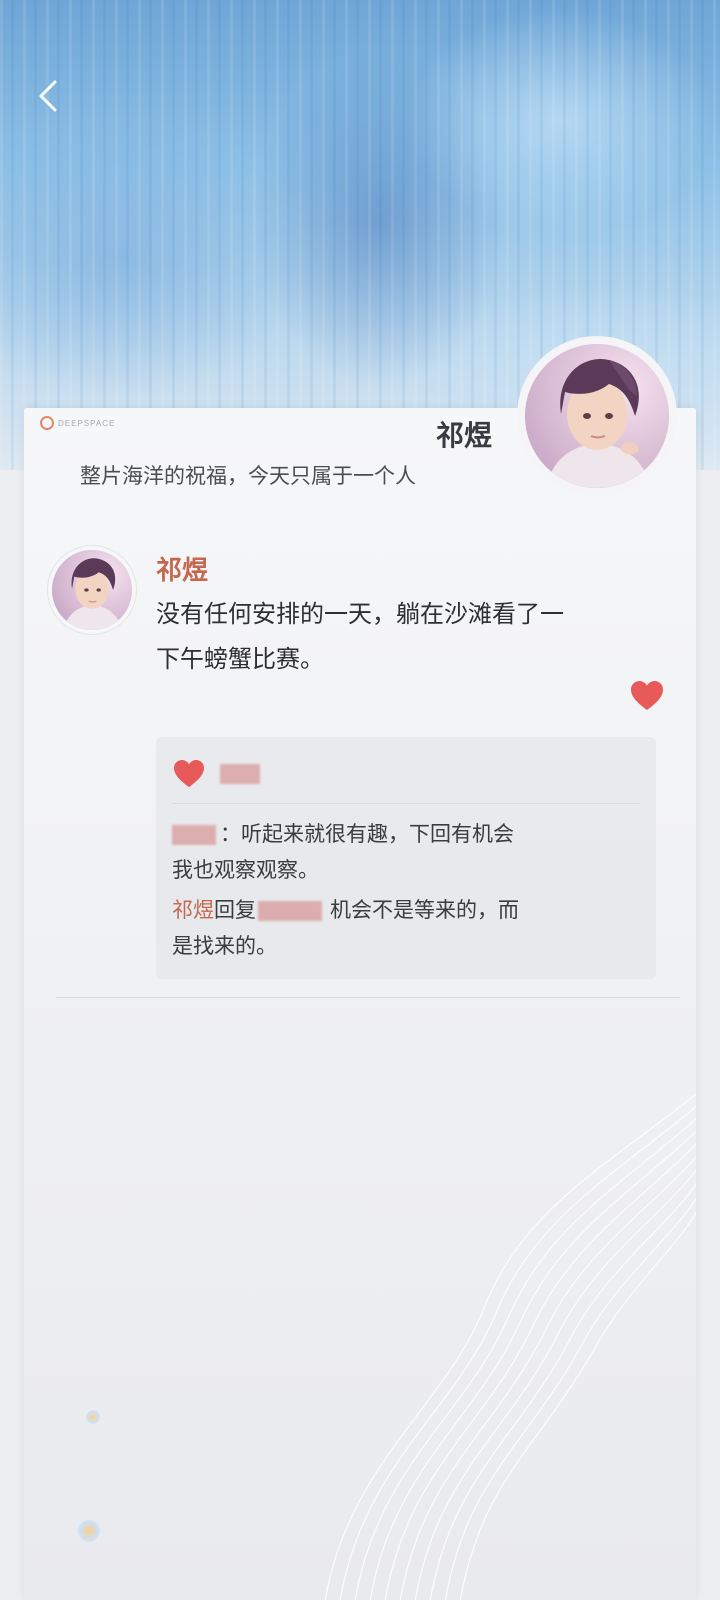 This screenshot has height=1600, width=720. I want to click on deepspace-logo: DEEPSPACE, so click(77, 423).